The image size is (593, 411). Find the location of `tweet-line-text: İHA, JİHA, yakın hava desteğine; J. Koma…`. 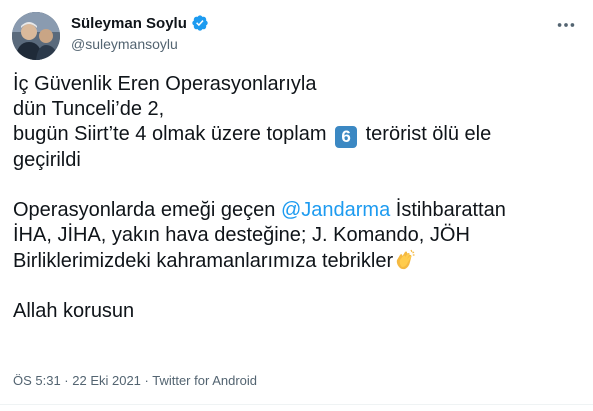

tweet-line-text: İHA, JİHA, yakın hava desteğine; J. Koma… is located at coordinates (241, 235).